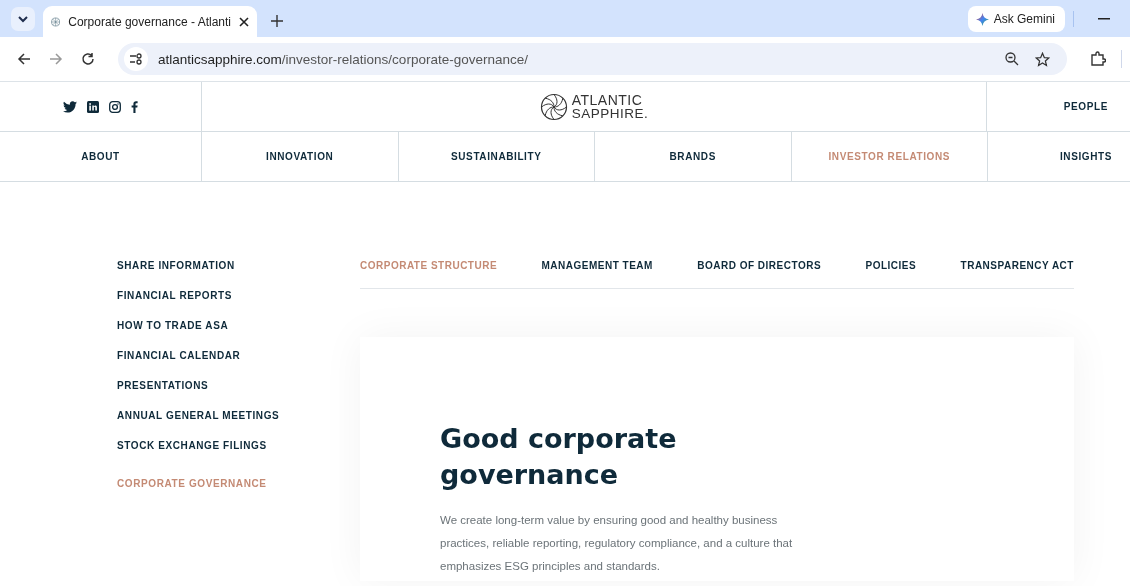  What do you see at coordinates (982, 19) in the screenshot?
I see `sparkle-icon` at bounding box center [982, 19].